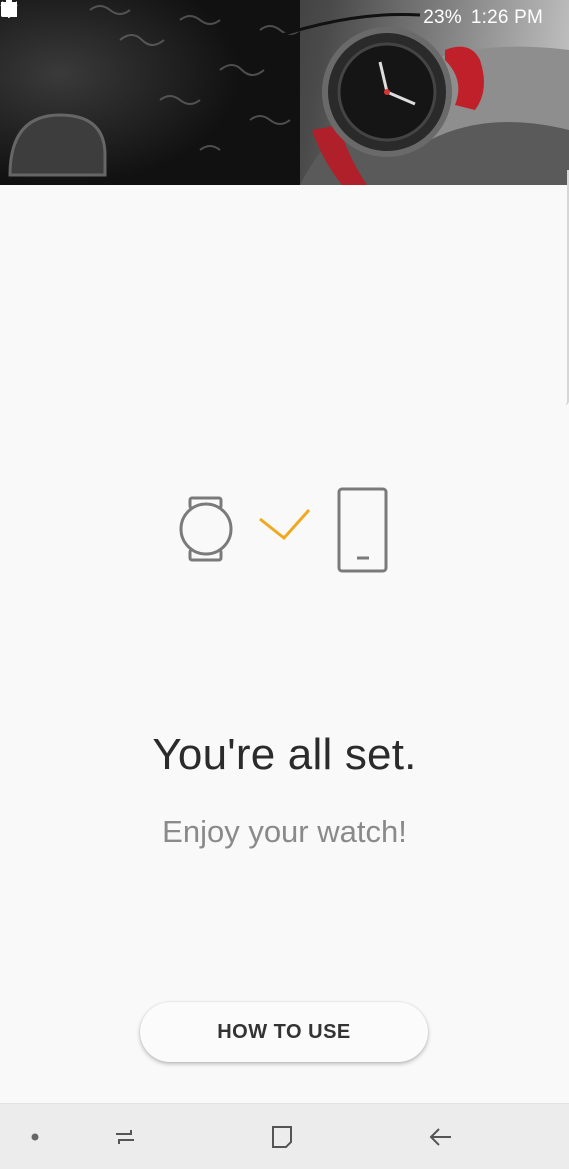  I want to click on status-time: 1:26 PM, so click(506, 17).